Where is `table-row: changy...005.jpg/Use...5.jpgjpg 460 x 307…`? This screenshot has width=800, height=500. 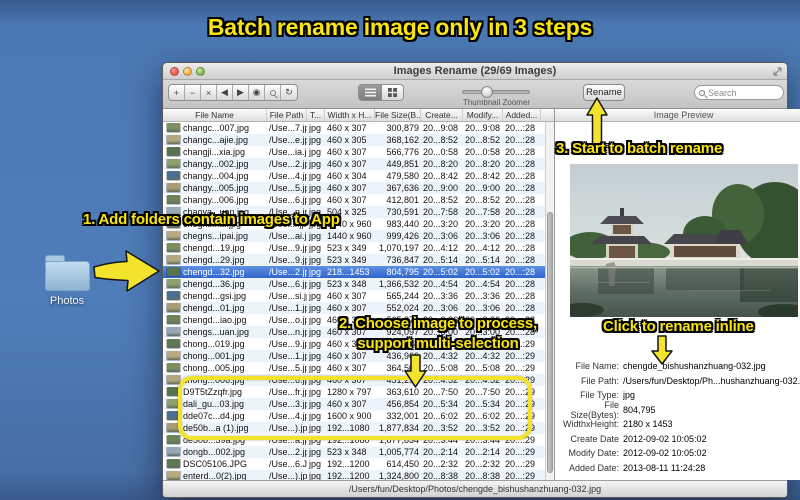 table-row: changy...005.jpg/Use...5.jpgjpg 460 x 307… is located at coordinates (358, 188).